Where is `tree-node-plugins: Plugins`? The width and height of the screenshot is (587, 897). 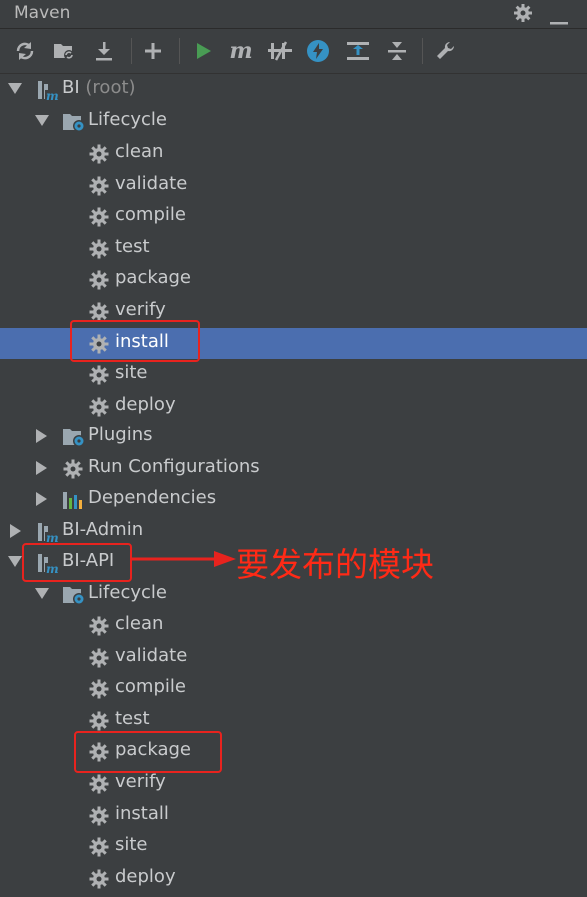 tree-node-plugins: Plugins is located at coordinates (293, 436).